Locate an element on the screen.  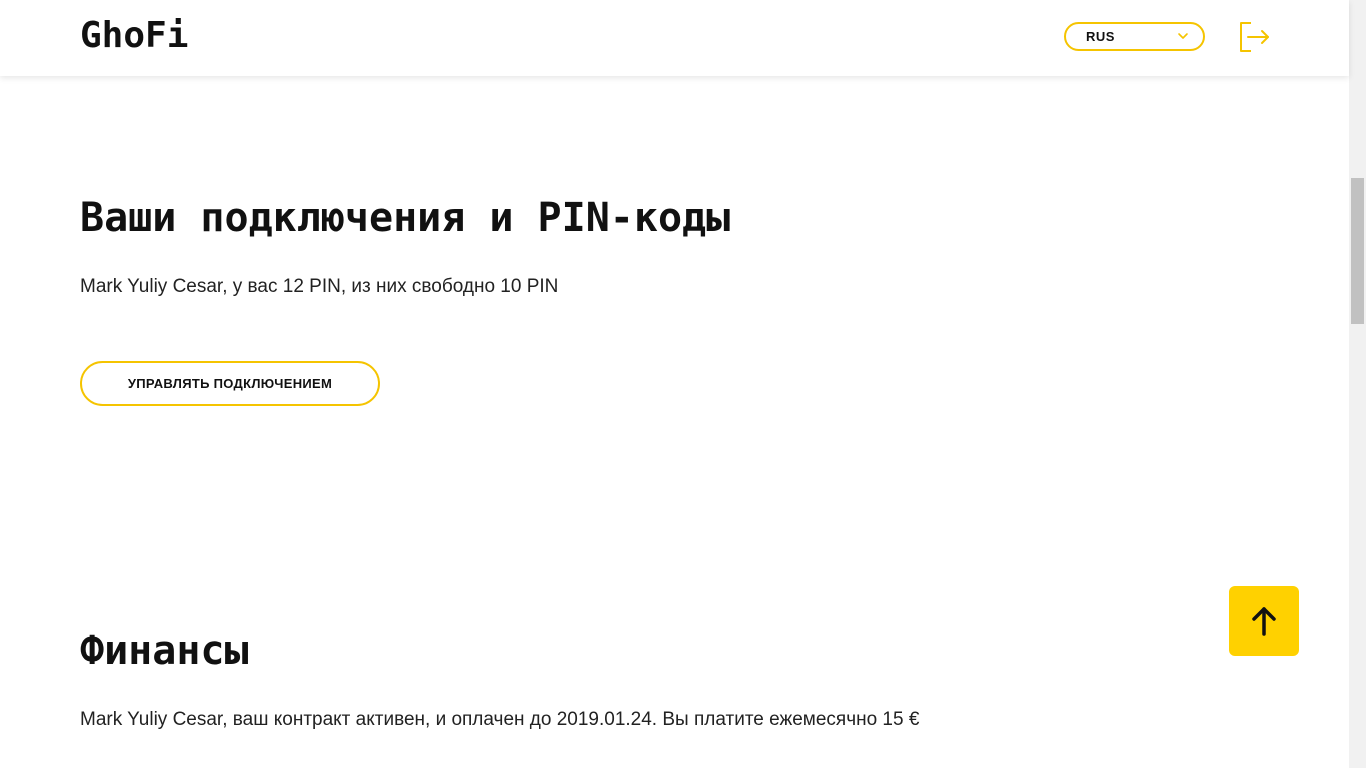
page-scrollbar is located at coordinates (1357, 384).